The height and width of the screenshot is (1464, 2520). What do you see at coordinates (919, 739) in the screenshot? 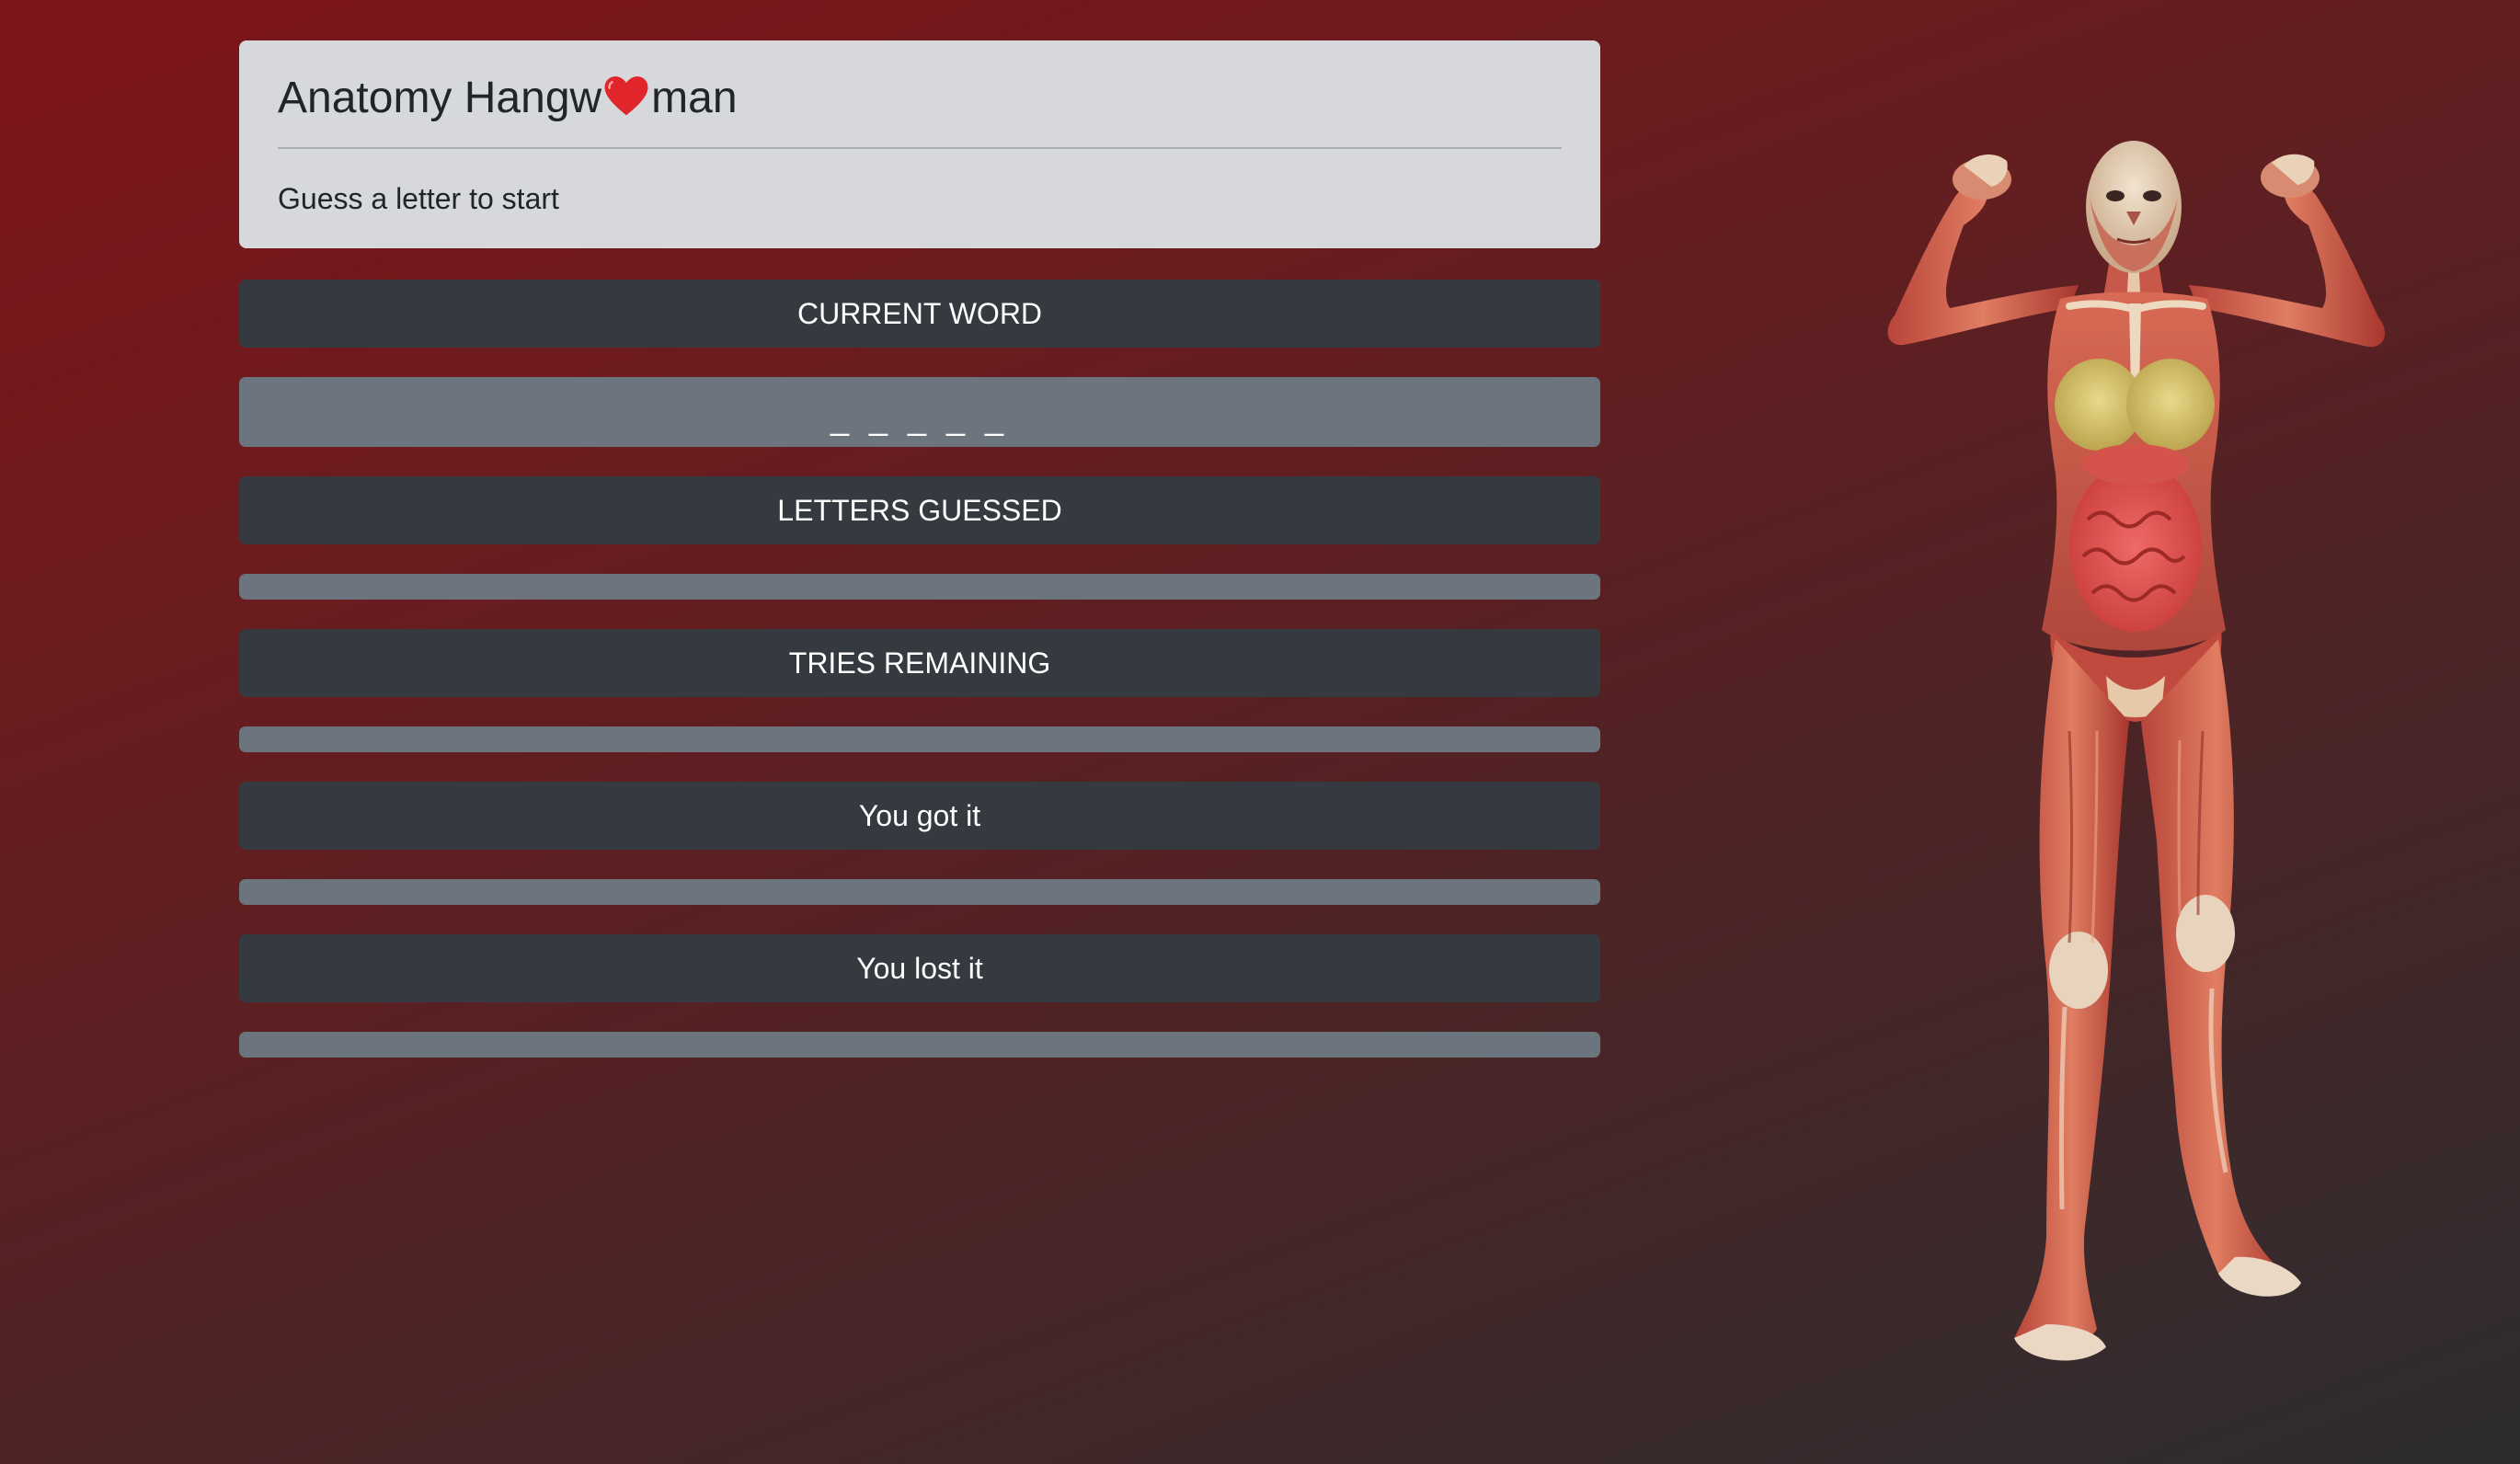
I see `tries-remaining-display` at bounding box center [919, 739].